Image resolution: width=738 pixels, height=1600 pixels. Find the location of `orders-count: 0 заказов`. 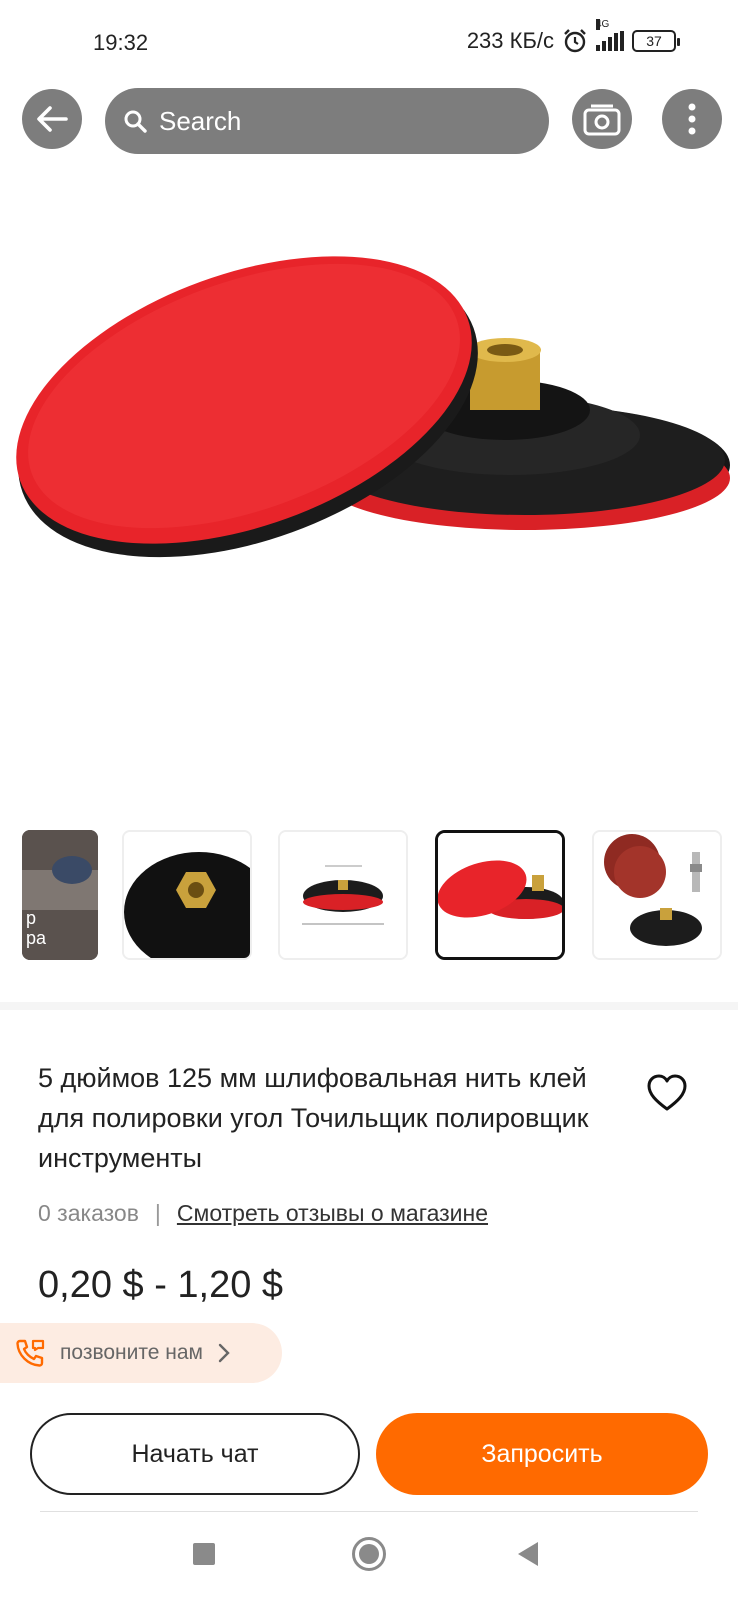

orders-count: 0 заказов is located at coordinates (88, 1213).